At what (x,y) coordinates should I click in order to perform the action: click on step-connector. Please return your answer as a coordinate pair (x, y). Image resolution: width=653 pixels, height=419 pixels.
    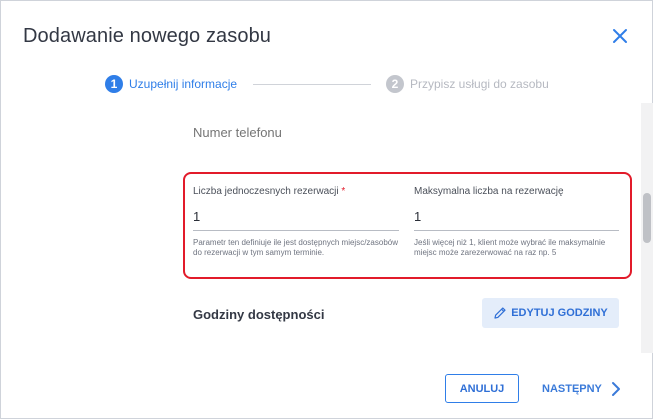
    Looking at the image, I should click on (312, 84).